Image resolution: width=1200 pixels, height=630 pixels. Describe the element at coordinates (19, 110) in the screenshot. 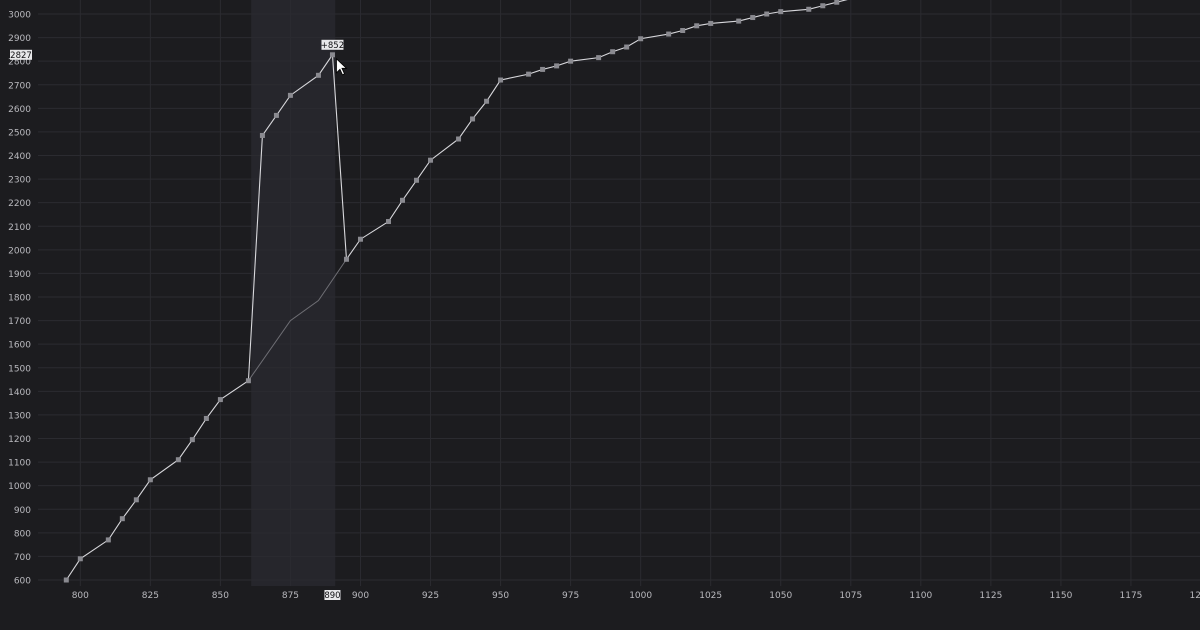

I see `y-tick-label: 2600` at that location.